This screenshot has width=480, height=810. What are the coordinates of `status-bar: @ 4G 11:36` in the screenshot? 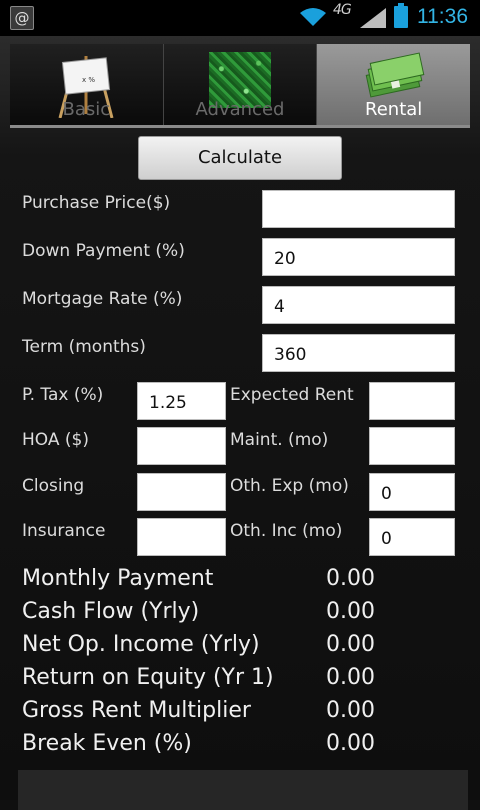 It's located at (240, 18).